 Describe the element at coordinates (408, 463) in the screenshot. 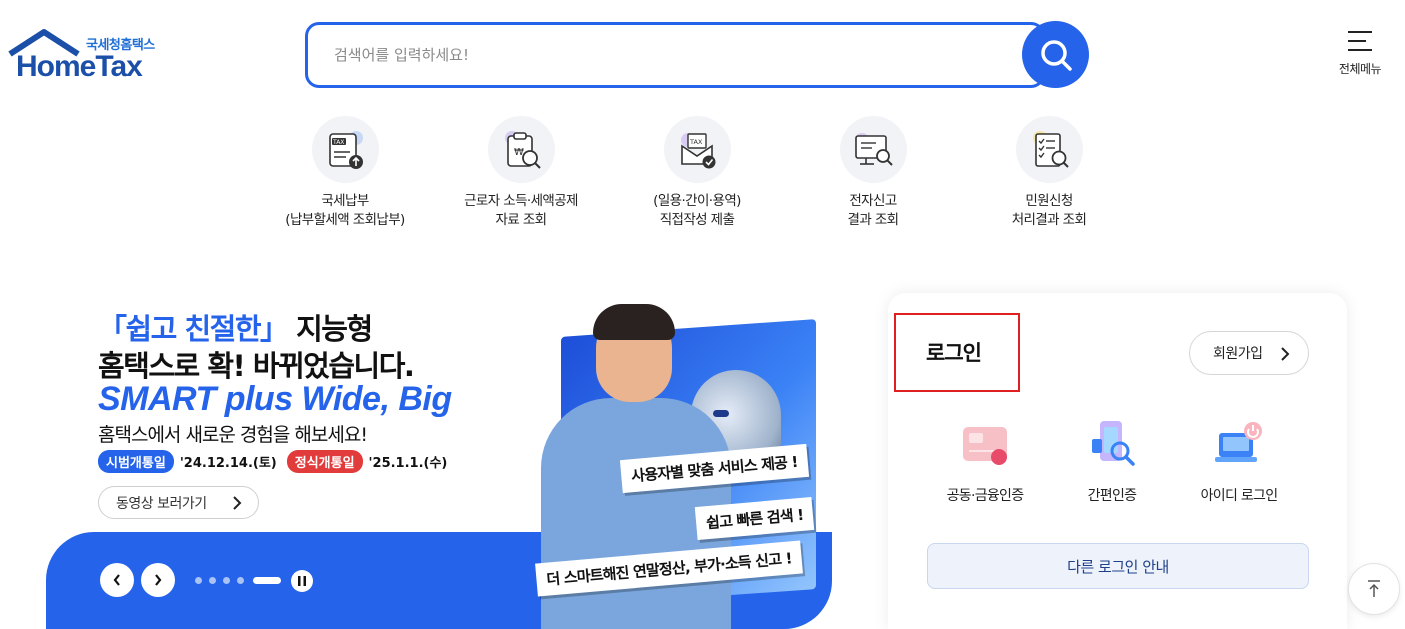

I see `official-open-date: '25.1.1.(수)` at that location.